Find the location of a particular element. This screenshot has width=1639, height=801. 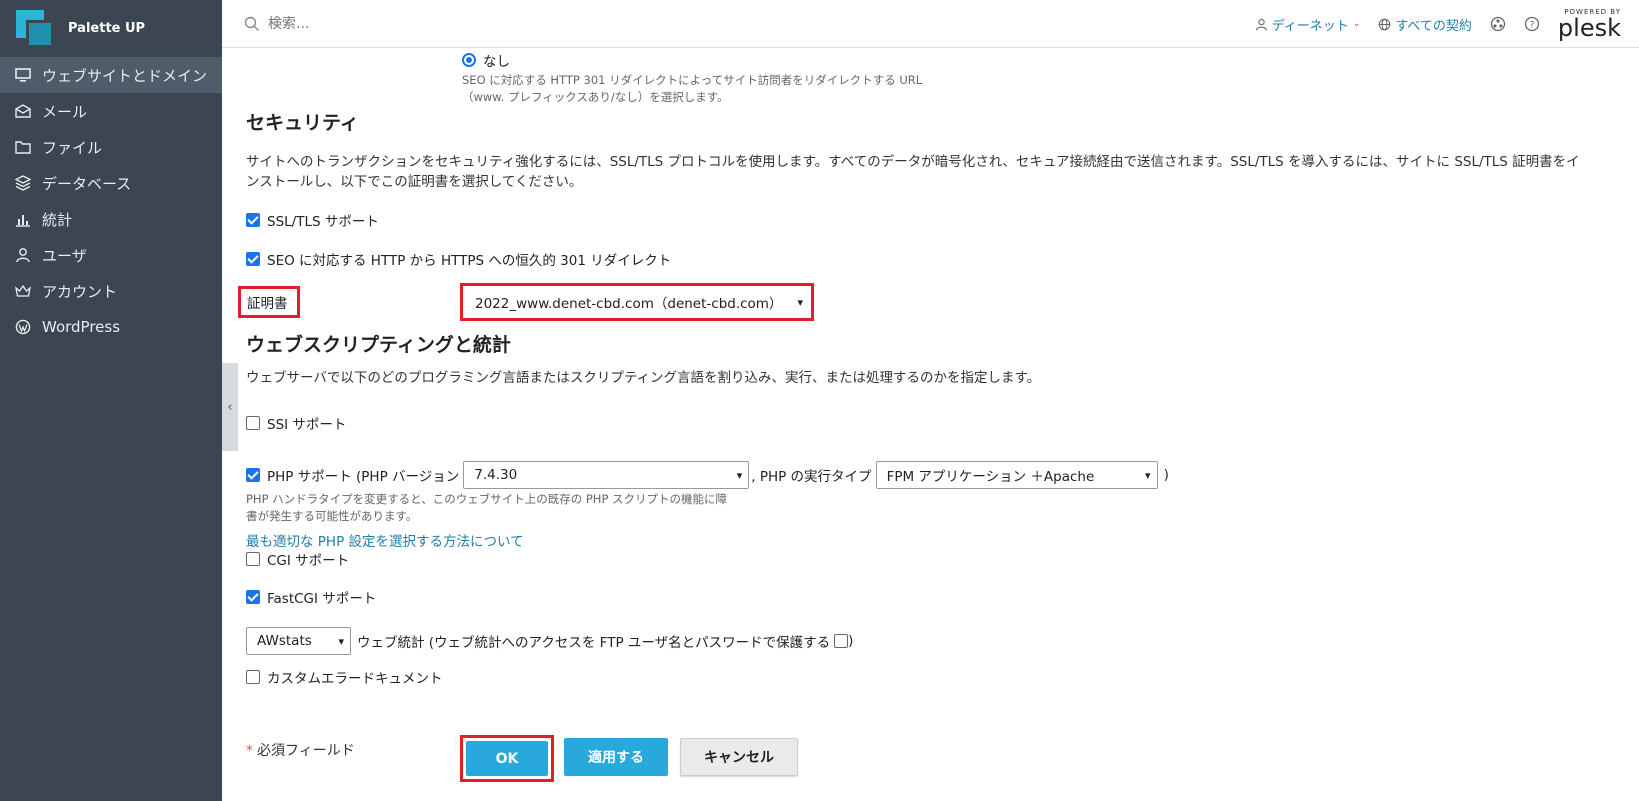

sidebar-item-statistics: 統計 is located at coordinates (111, 219).